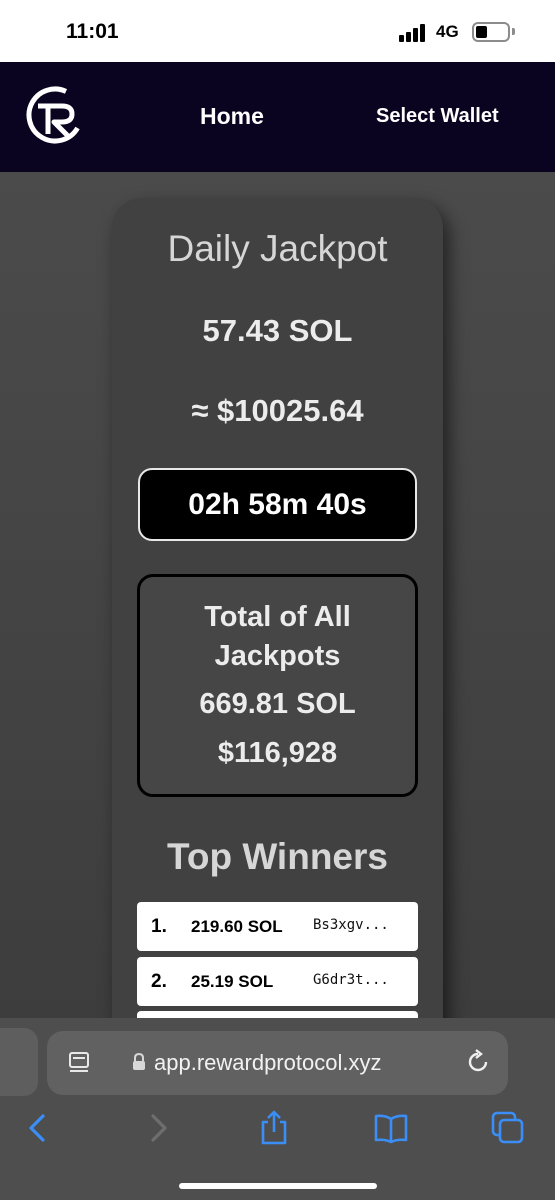 This screenshot has width=555, height=1200. What do you see at coordinates (277, 410) in the screenshot?
I see `jackpot-usd-amount: ≈ $10025.64` at bounding box center [277, 410].